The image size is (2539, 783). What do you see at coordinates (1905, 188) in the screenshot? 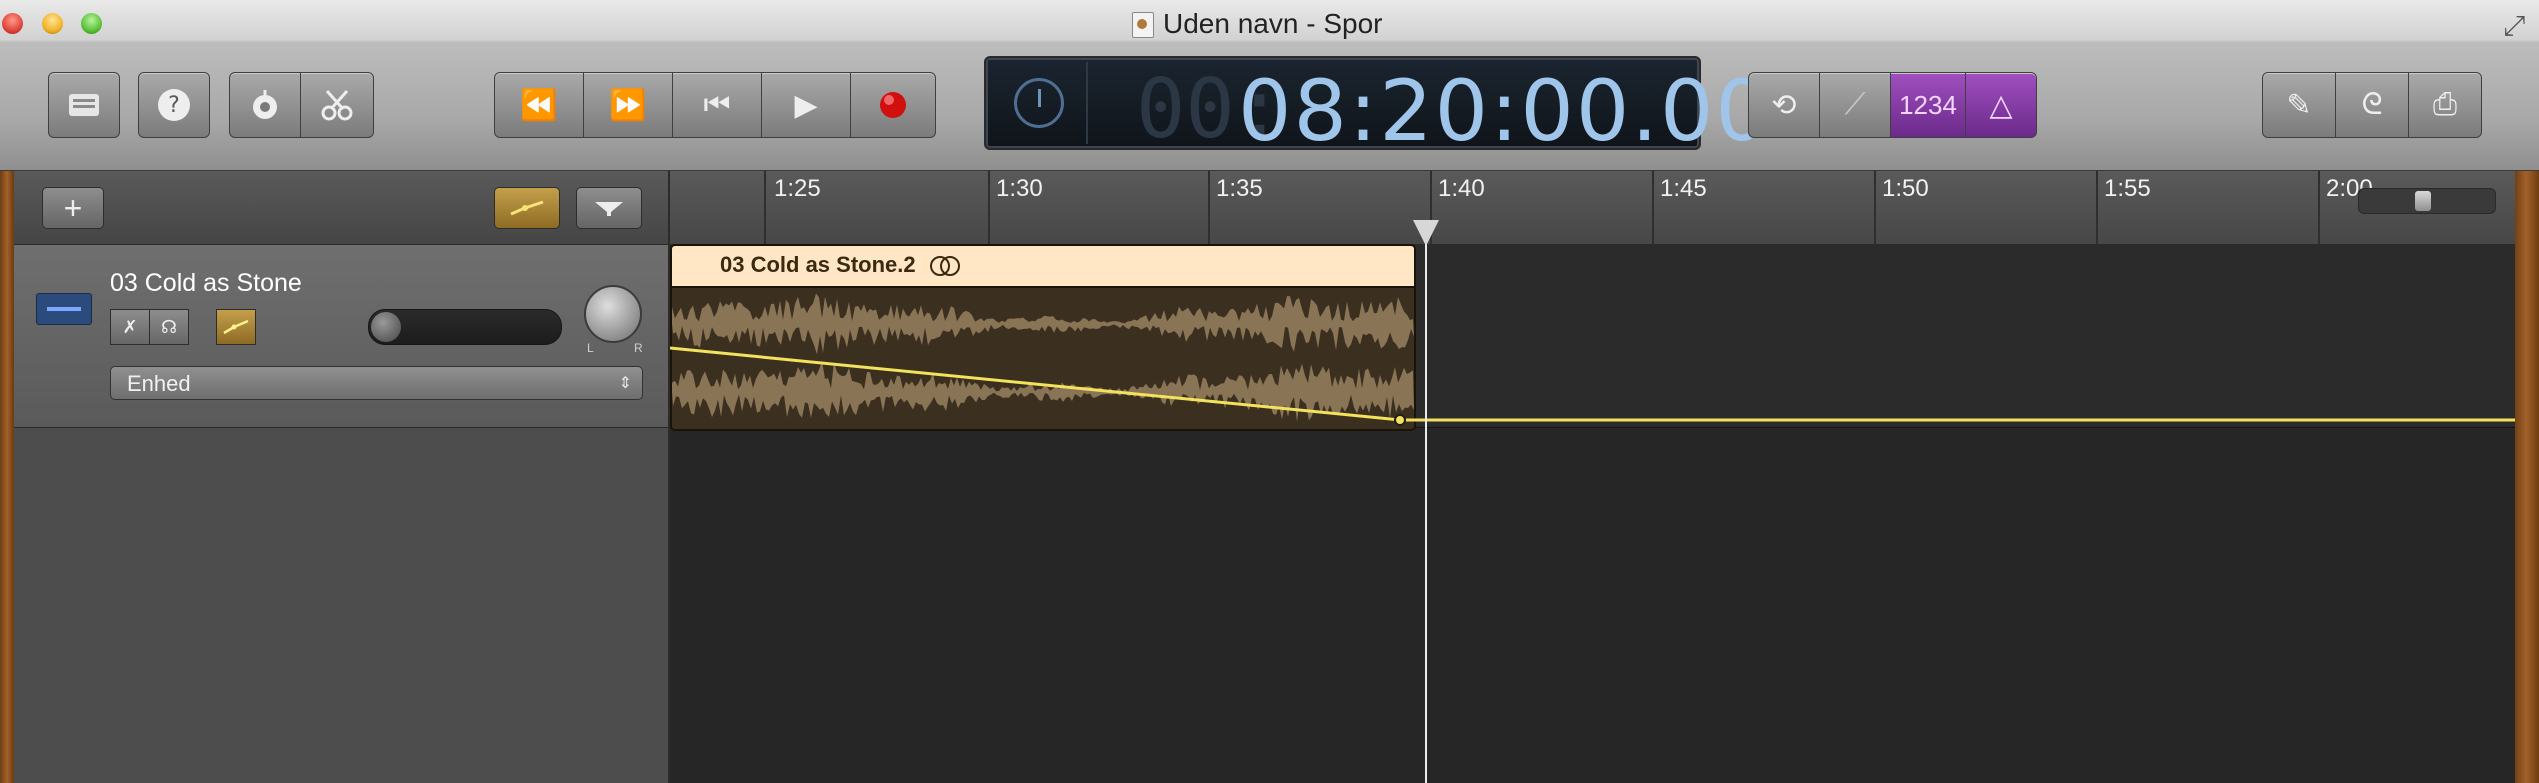
I see `ruler-label: 1:50` at bounding box center [1905, 188].